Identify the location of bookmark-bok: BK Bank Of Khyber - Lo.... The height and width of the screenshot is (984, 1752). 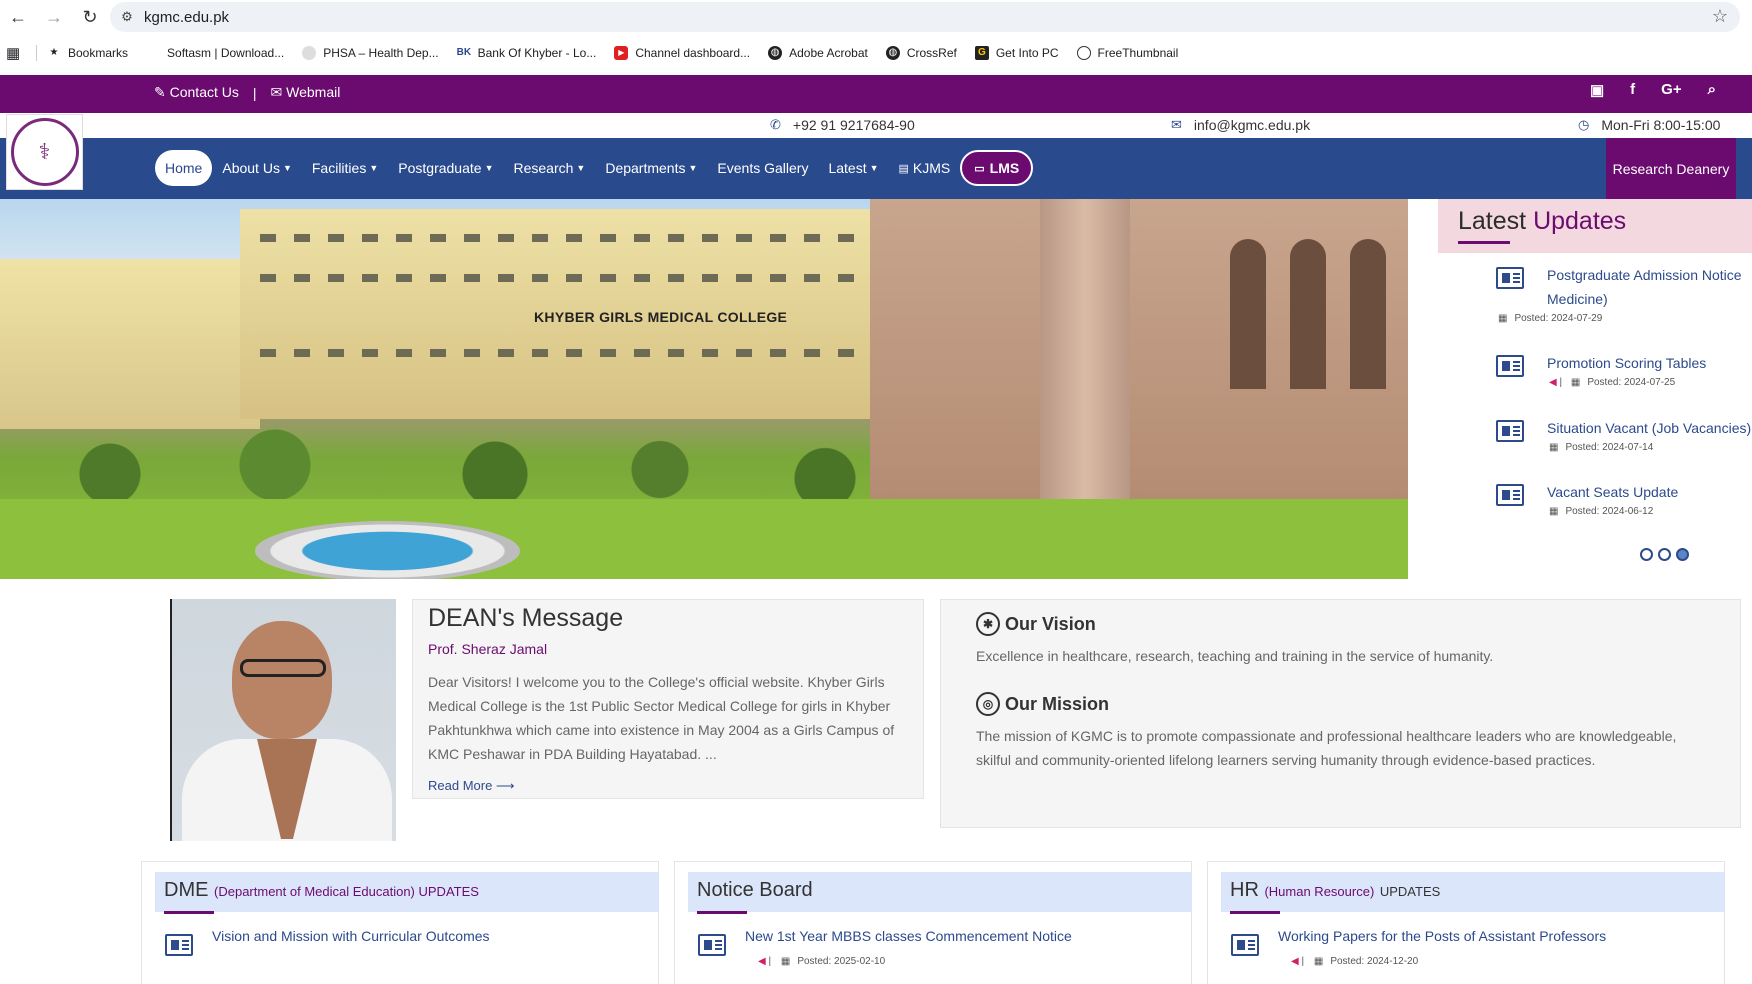
(527, 53).